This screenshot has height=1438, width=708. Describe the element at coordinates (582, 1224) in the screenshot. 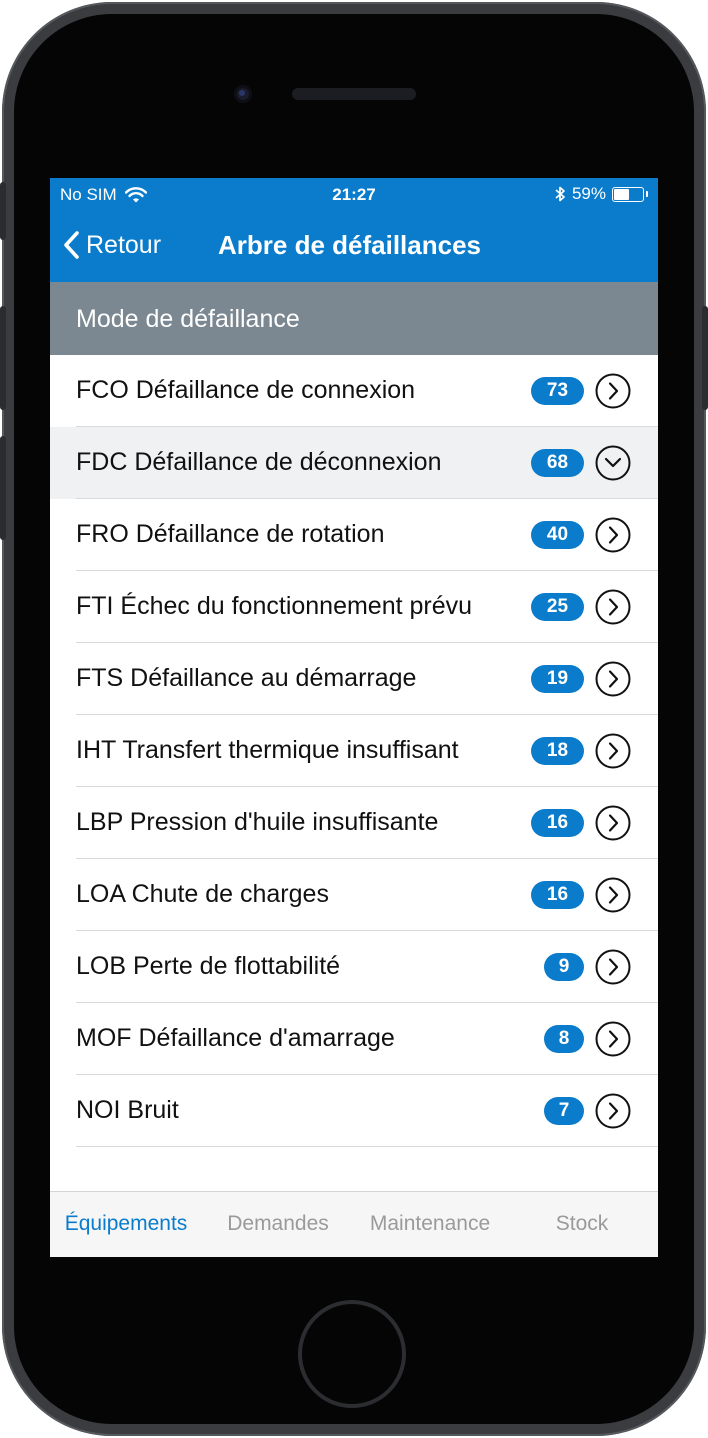

I see `tab-stock: Stock` at that location.